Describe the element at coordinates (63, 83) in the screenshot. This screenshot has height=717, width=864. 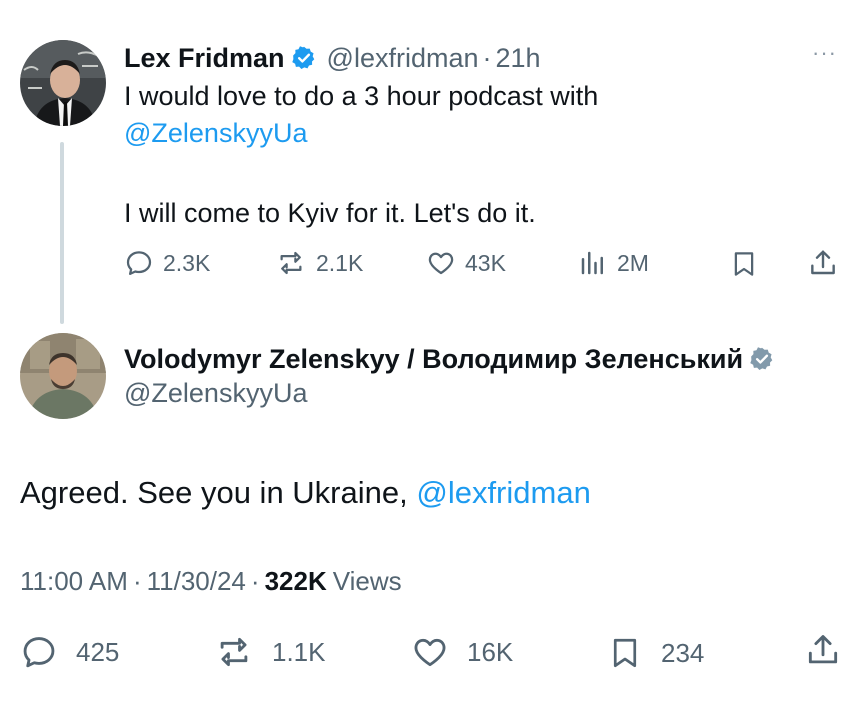
I see `avatar-lex-fridman` at that location.